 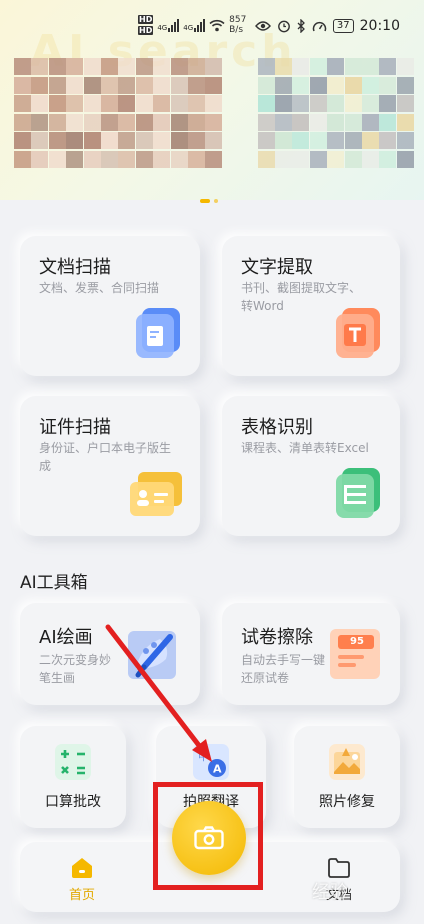 I want to click on card-title: 证件扫描, so click(x=75, y=427).